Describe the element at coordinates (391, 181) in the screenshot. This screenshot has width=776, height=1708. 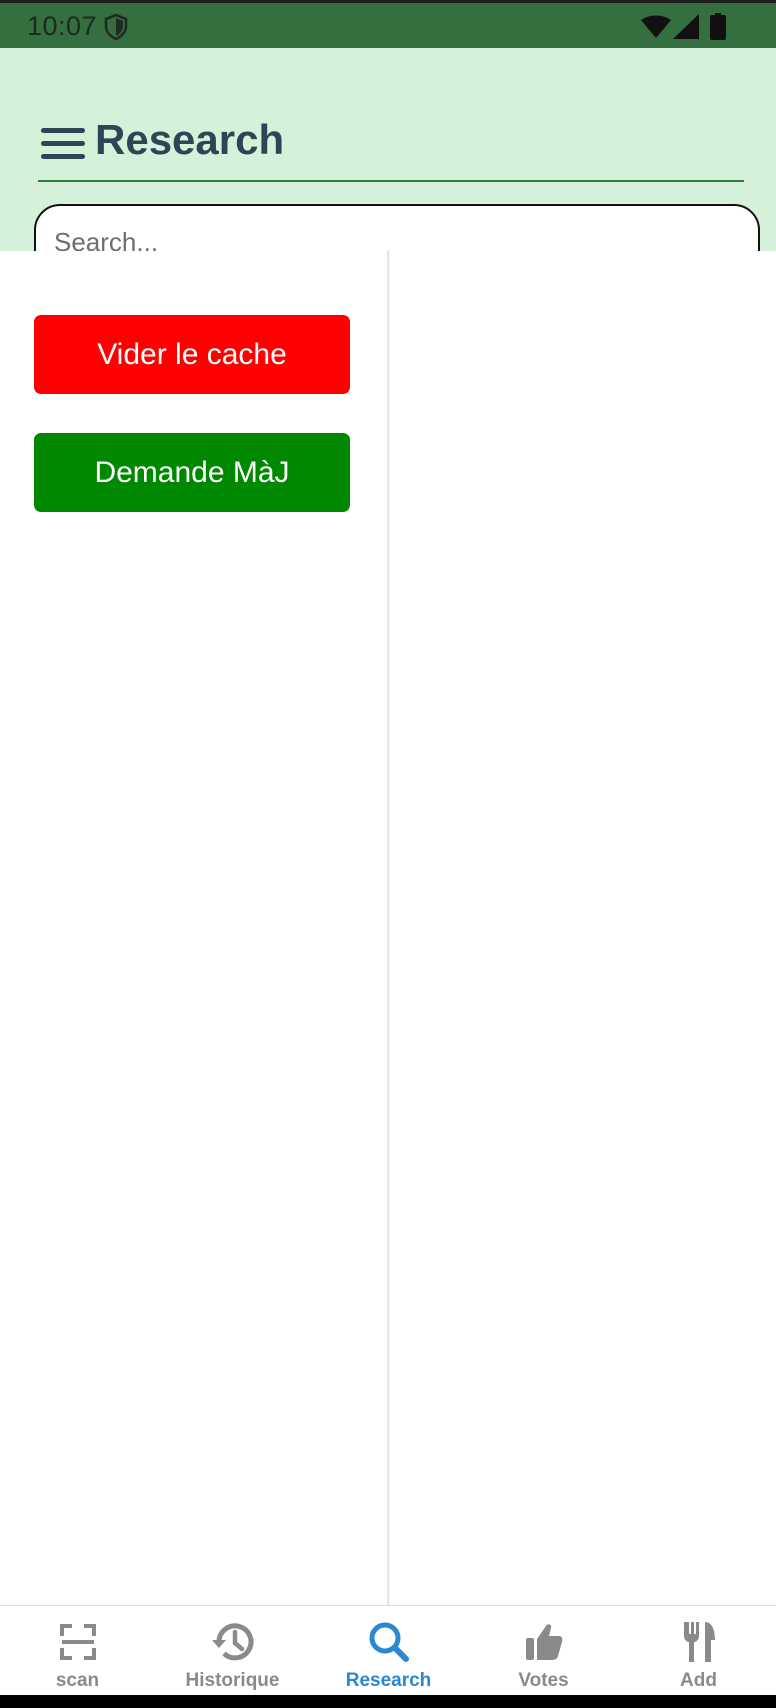
I see `title-divider` at that location.